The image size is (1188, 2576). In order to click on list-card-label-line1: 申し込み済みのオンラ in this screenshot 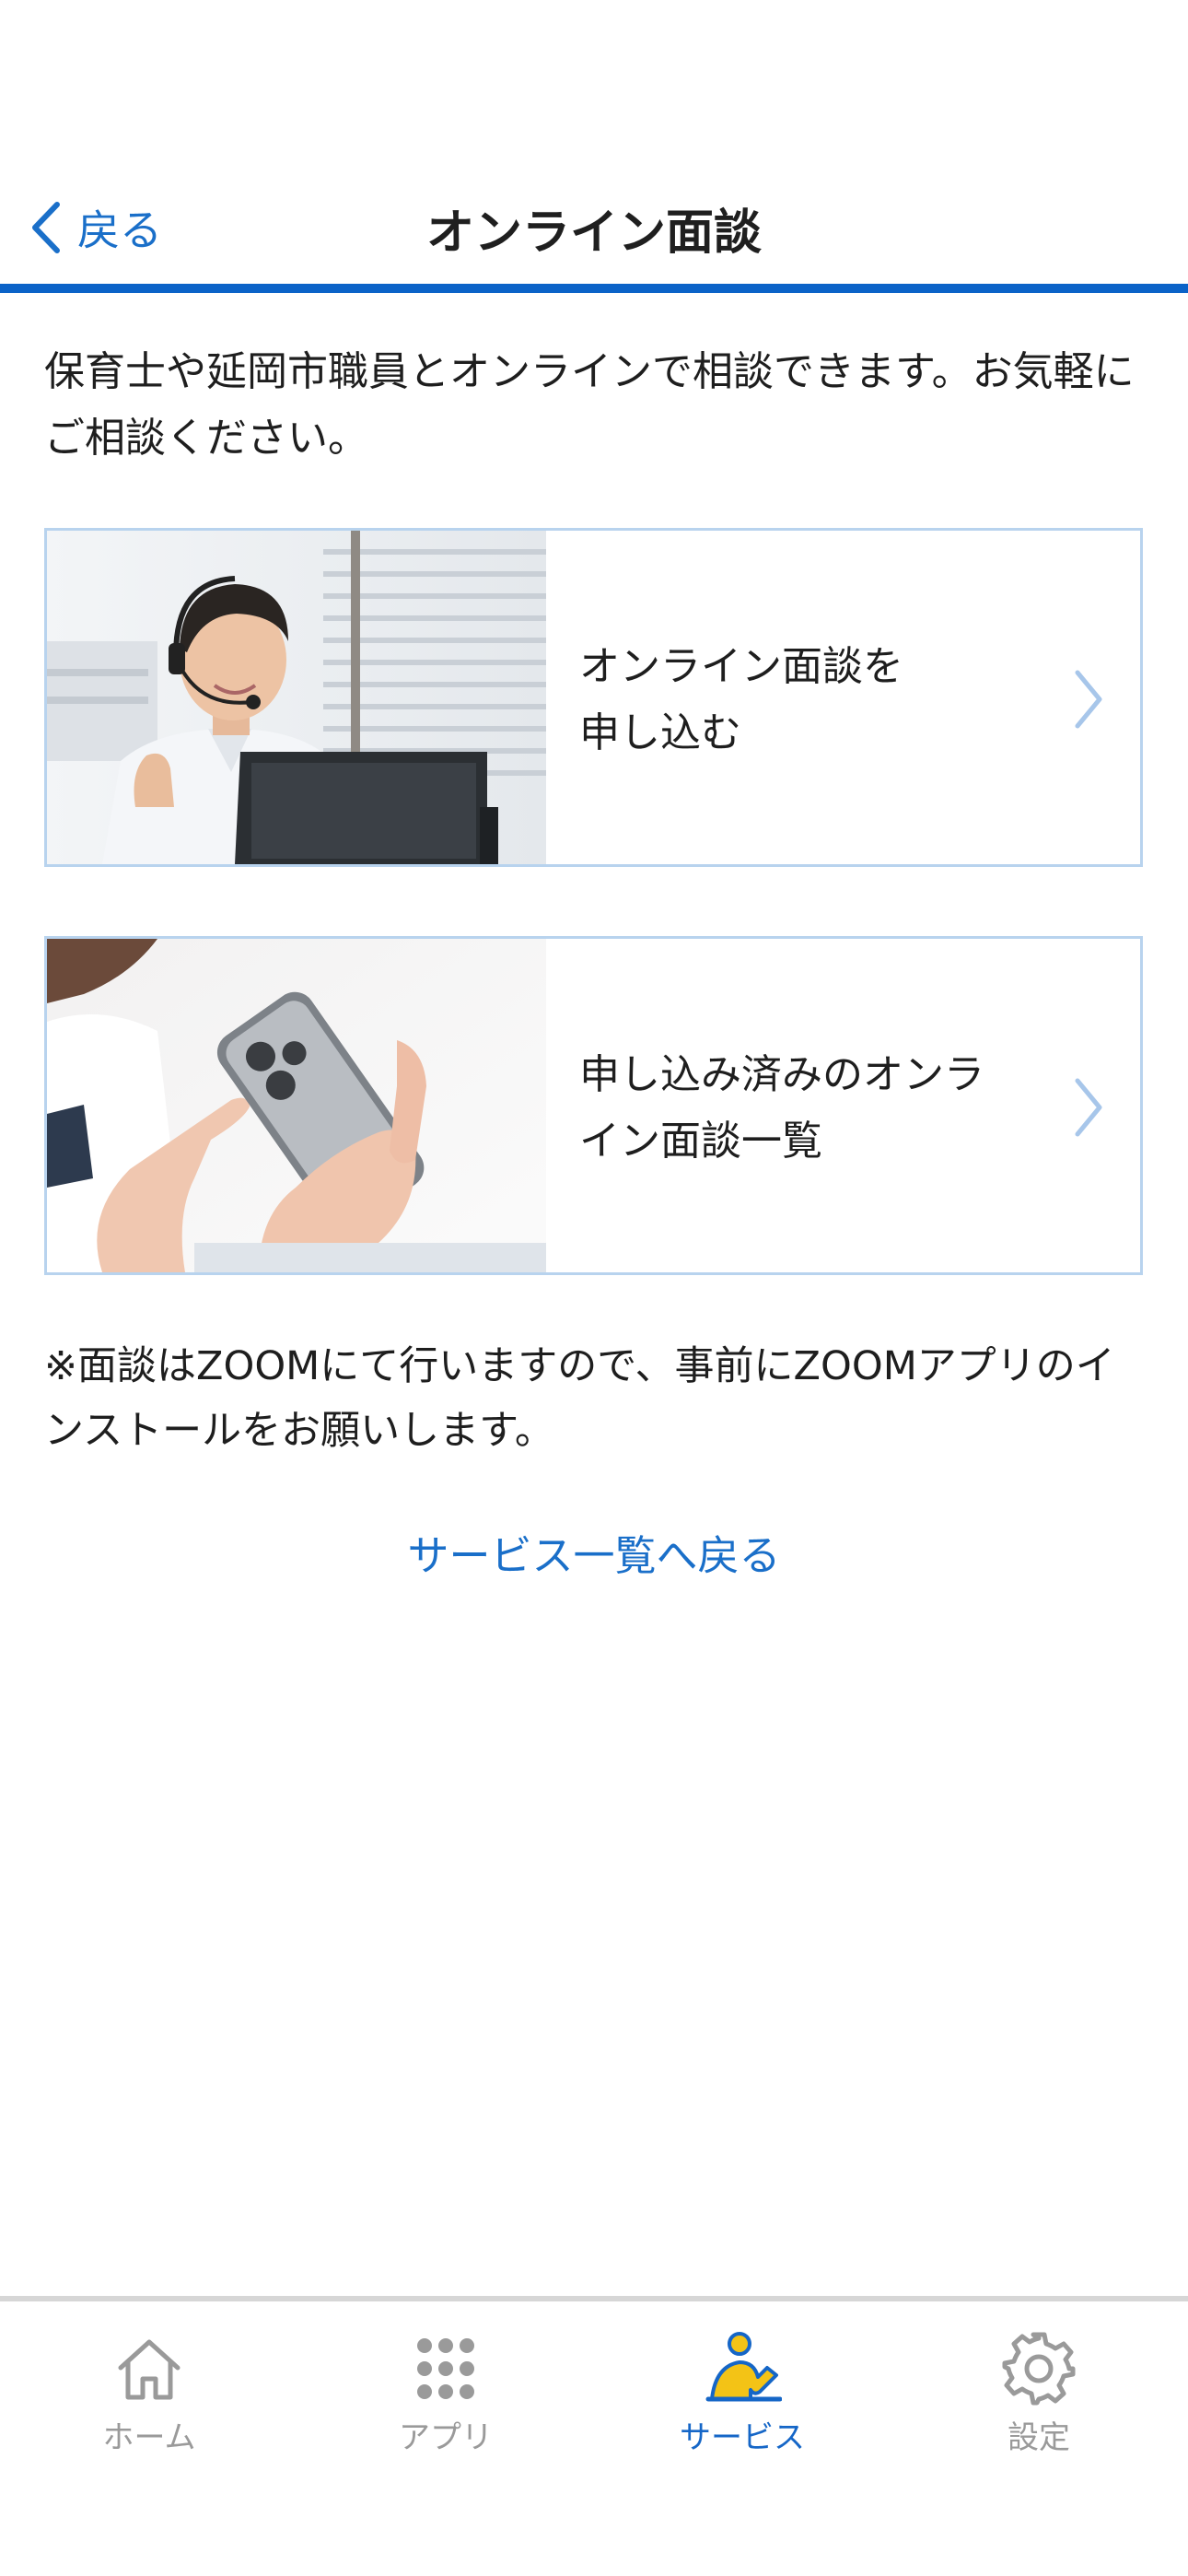, I will do `click(781, 1074)`.